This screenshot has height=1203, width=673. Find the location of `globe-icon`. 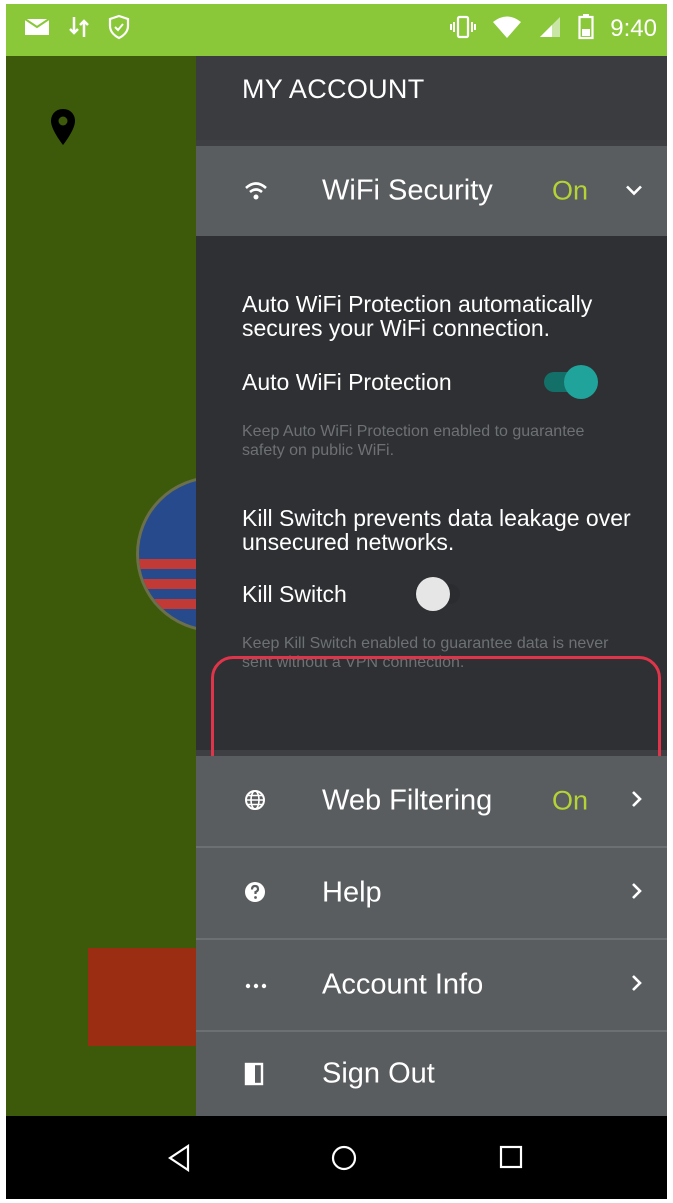

globe-icon is located at coordinates (256, 801).